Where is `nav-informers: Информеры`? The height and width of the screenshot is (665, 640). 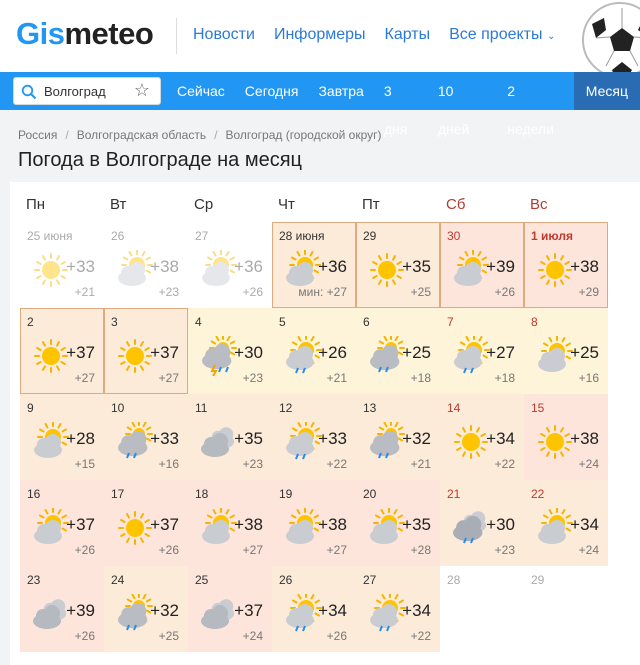 nav-informers: Информеры is located at coordinates (320, 35).